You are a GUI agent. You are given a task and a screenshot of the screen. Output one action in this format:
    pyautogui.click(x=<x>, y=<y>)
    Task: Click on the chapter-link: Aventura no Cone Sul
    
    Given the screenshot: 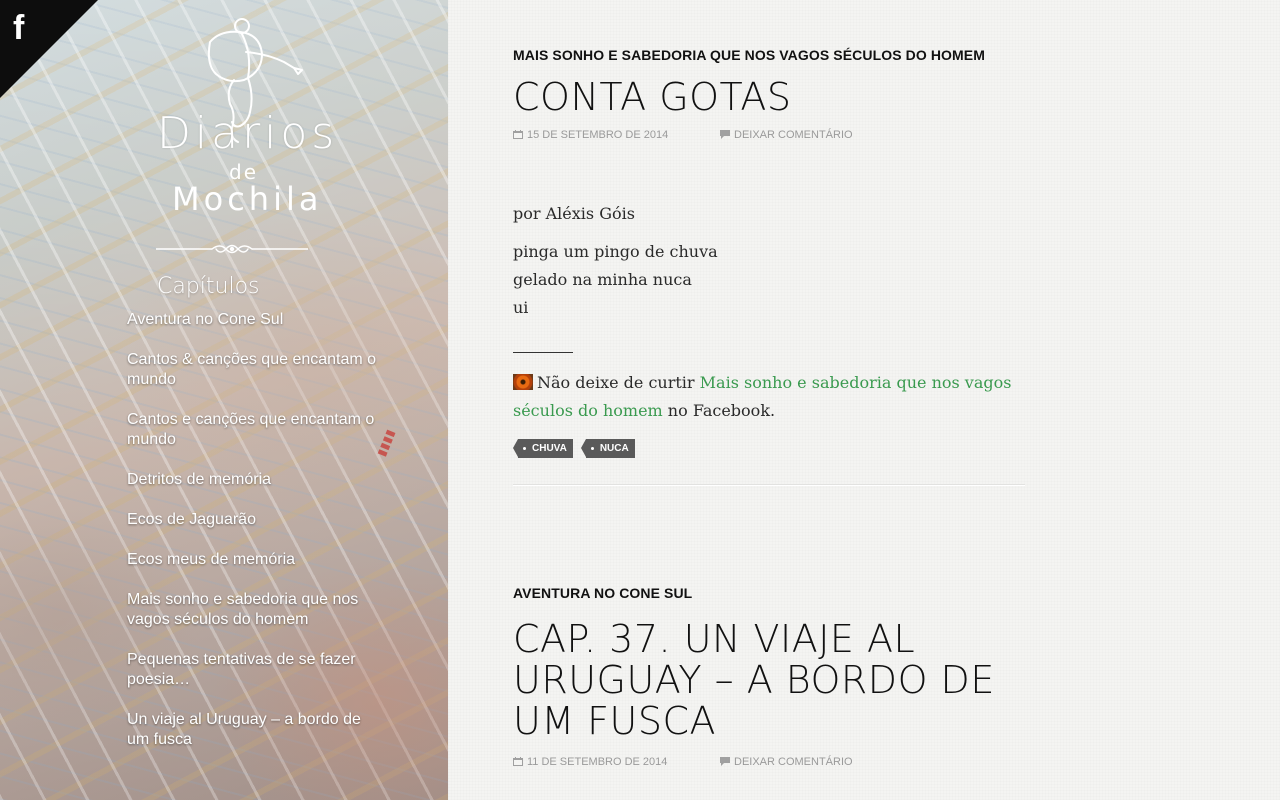 What is the action you would take?
    pyautogui.click(x=257, y=320)
    